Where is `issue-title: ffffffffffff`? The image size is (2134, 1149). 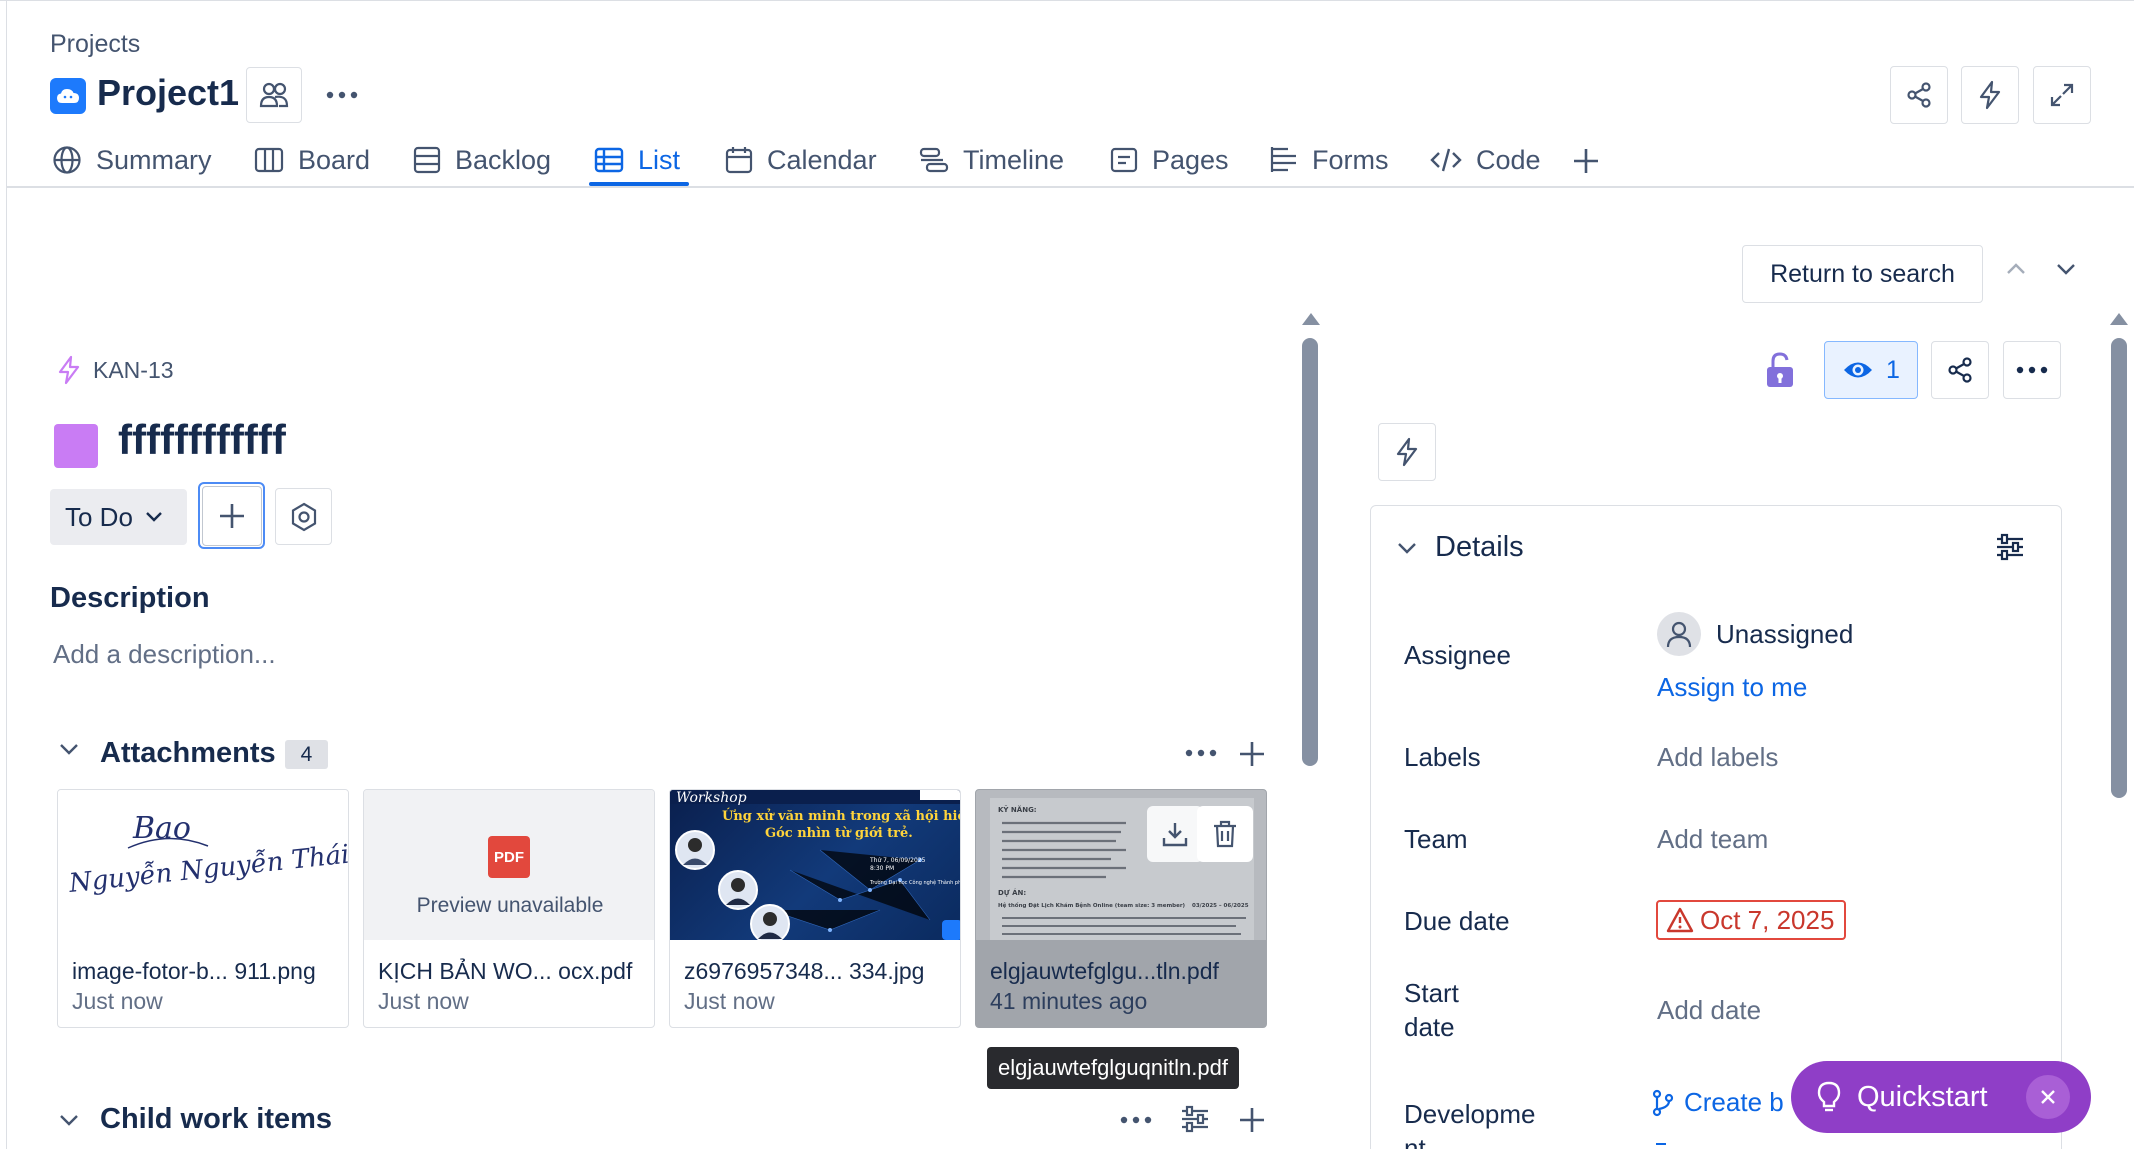
issue-title: ffffffffffff is located at coordinates (202, 440).